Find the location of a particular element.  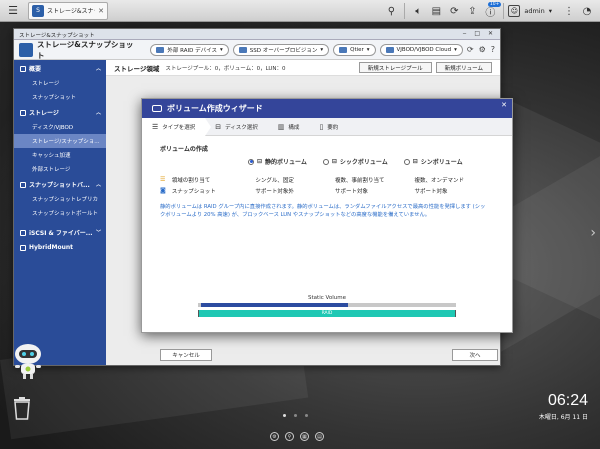

radio-thin-volume: ⊟ シンボリューム is located at coordinates (433, 161).